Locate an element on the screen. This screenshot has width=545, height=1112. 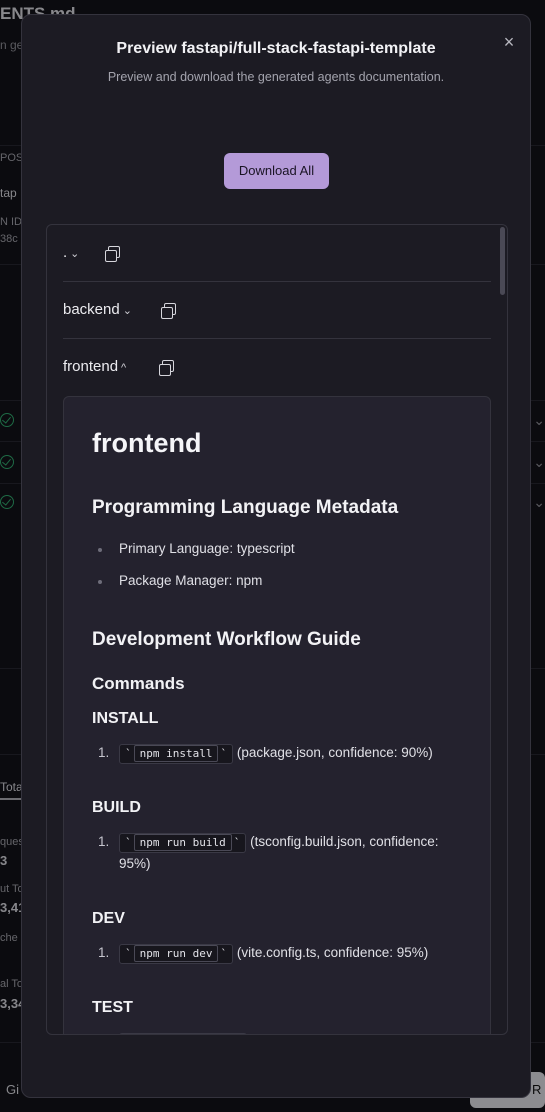
inline-code: ` npm install ` is located at coordinates (176, 754).